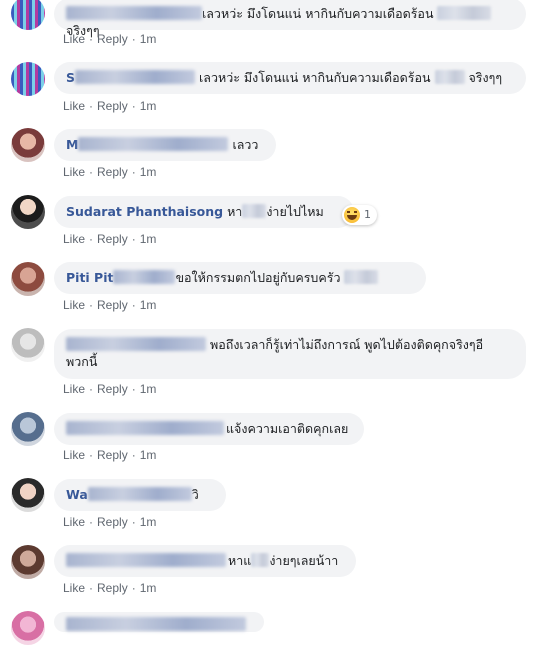 The width and height of the screenshot is (559, 645). What do you see at coordinates (77, 494) in the screenshot?
I see `author-name: Wa` at bounding box center [77, 494].